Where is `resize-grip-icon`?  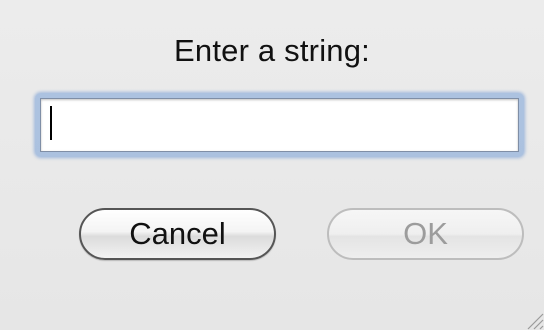 resize-grip-icon is located at coordinates (530, 316).